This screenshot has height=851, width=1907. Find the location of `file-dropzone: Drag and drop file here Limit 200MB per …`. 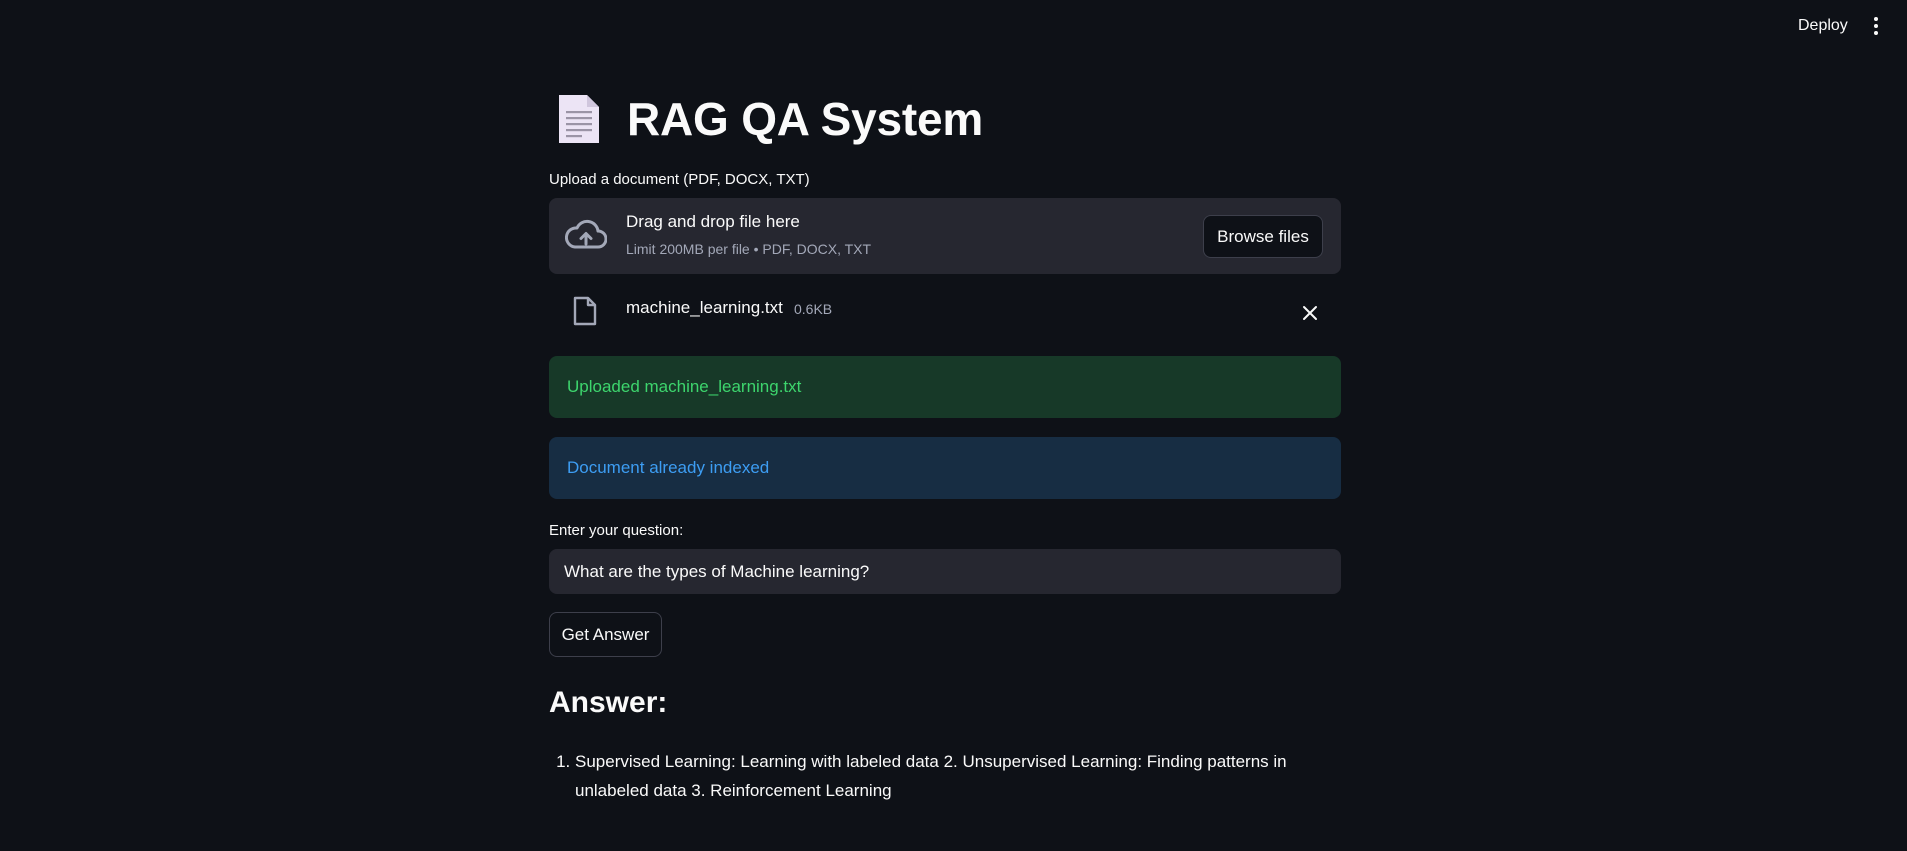

file-dropzone: Drag and drop file here Limit 200MB per … is located at coordinates (945, 236).